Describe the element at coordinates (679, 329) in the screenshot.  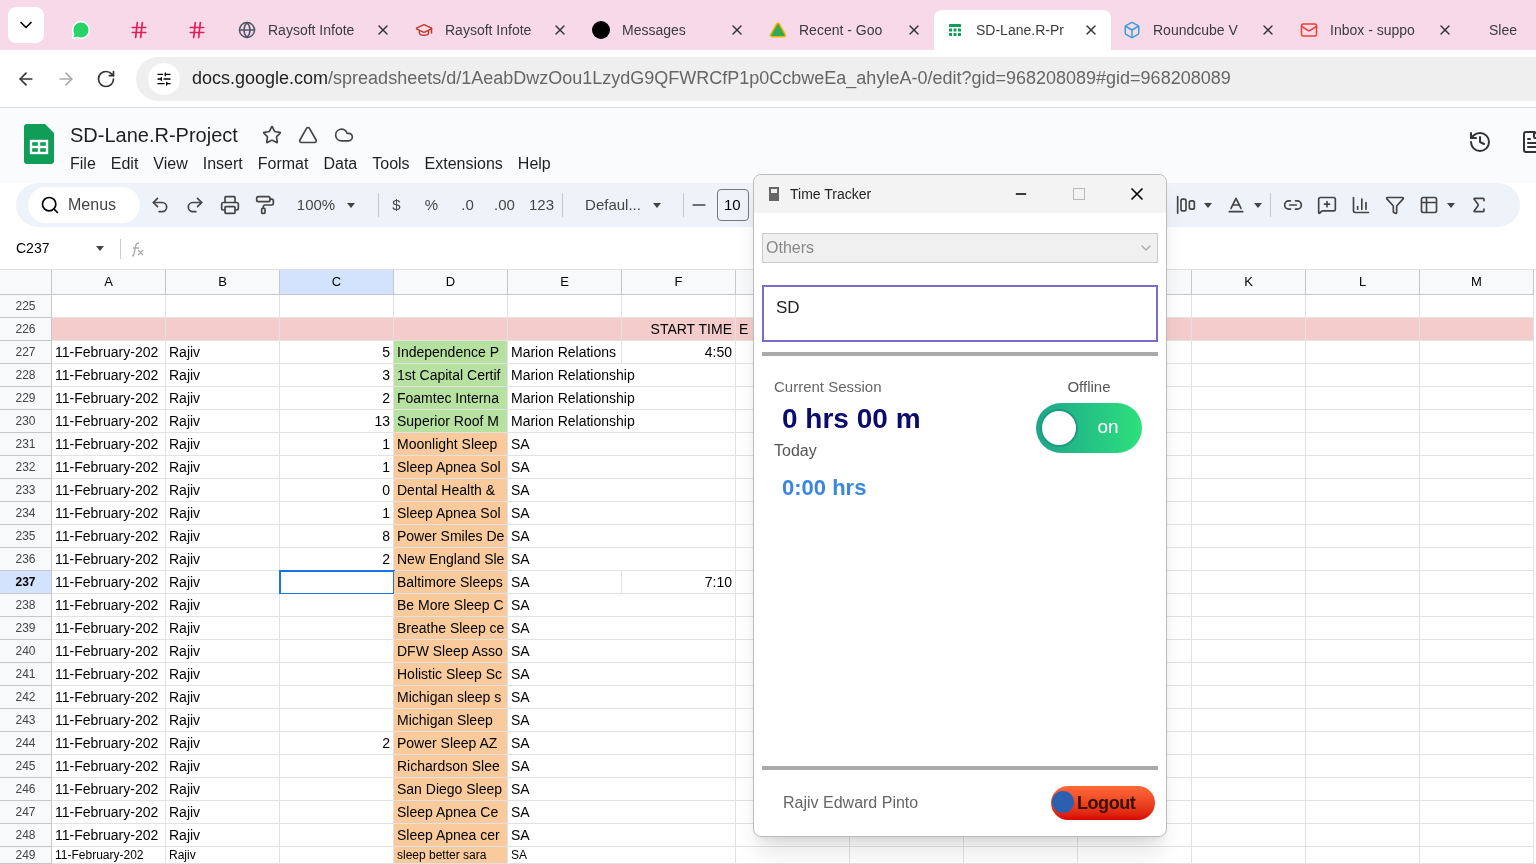
I see `table-cell: START TIME` at that location.